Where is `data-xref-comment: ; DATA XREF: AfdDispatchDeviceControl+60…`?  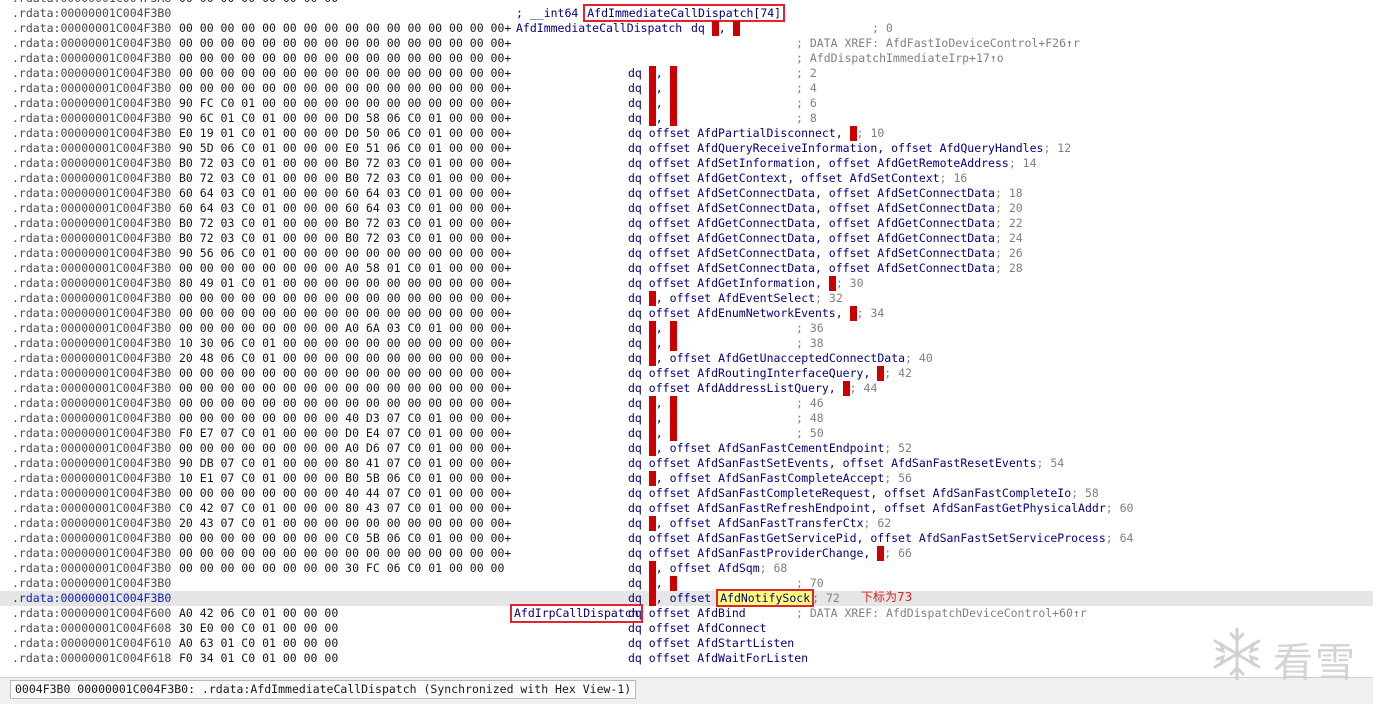 data-xref-comment: ; DATA XREF: AfdDispatchDeviceControl+60… is located at coordinates (941, 613).